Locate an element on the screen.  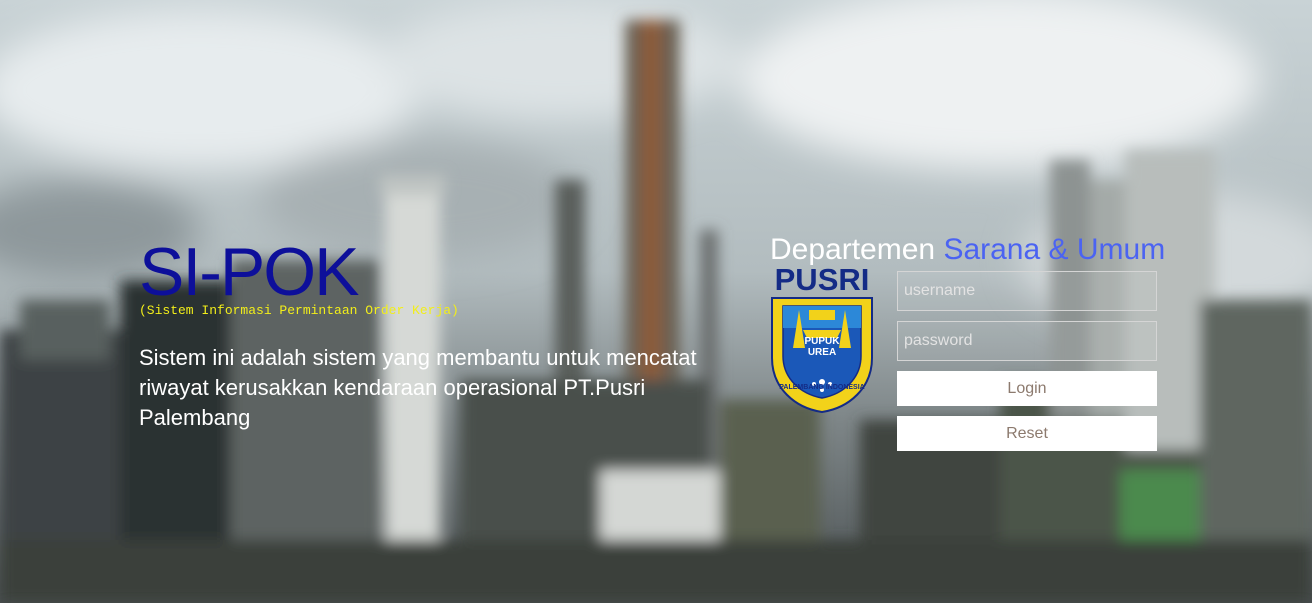
app-title: SI-POK is located at coordinates (249, 272).